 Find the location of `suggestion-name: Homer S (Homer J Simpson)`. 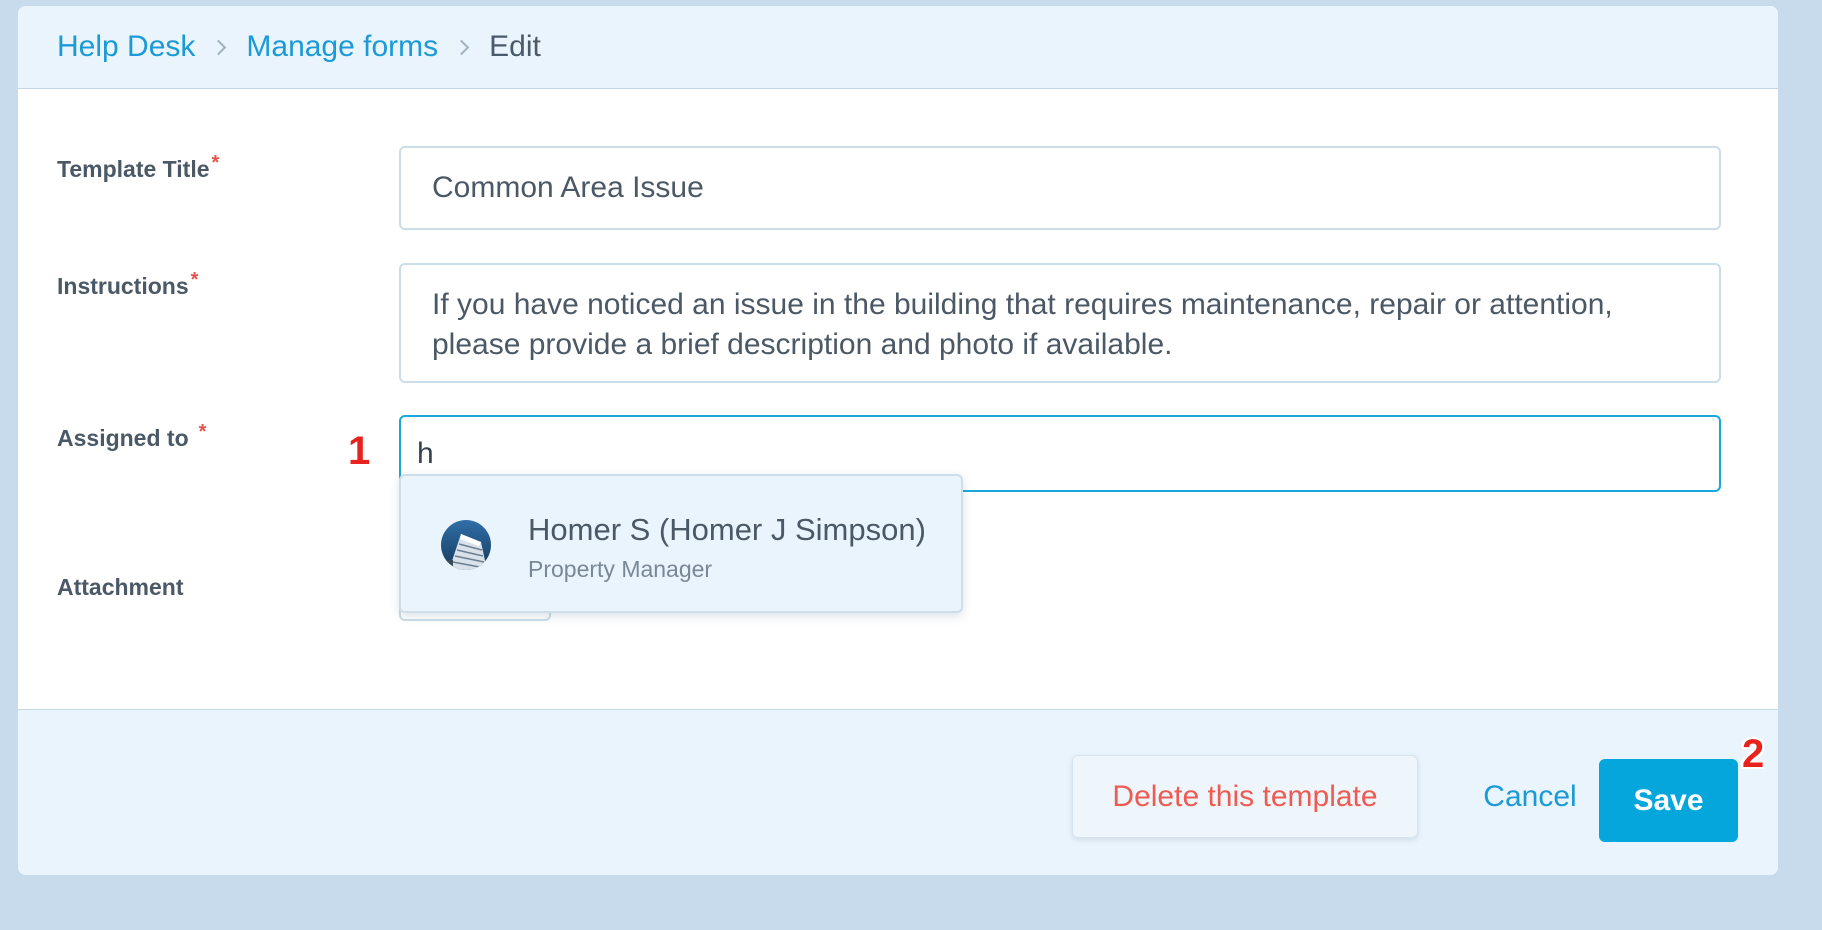

suggestion-name: Homer S (Homer J Simpson) is located at coordinates (727, 529).